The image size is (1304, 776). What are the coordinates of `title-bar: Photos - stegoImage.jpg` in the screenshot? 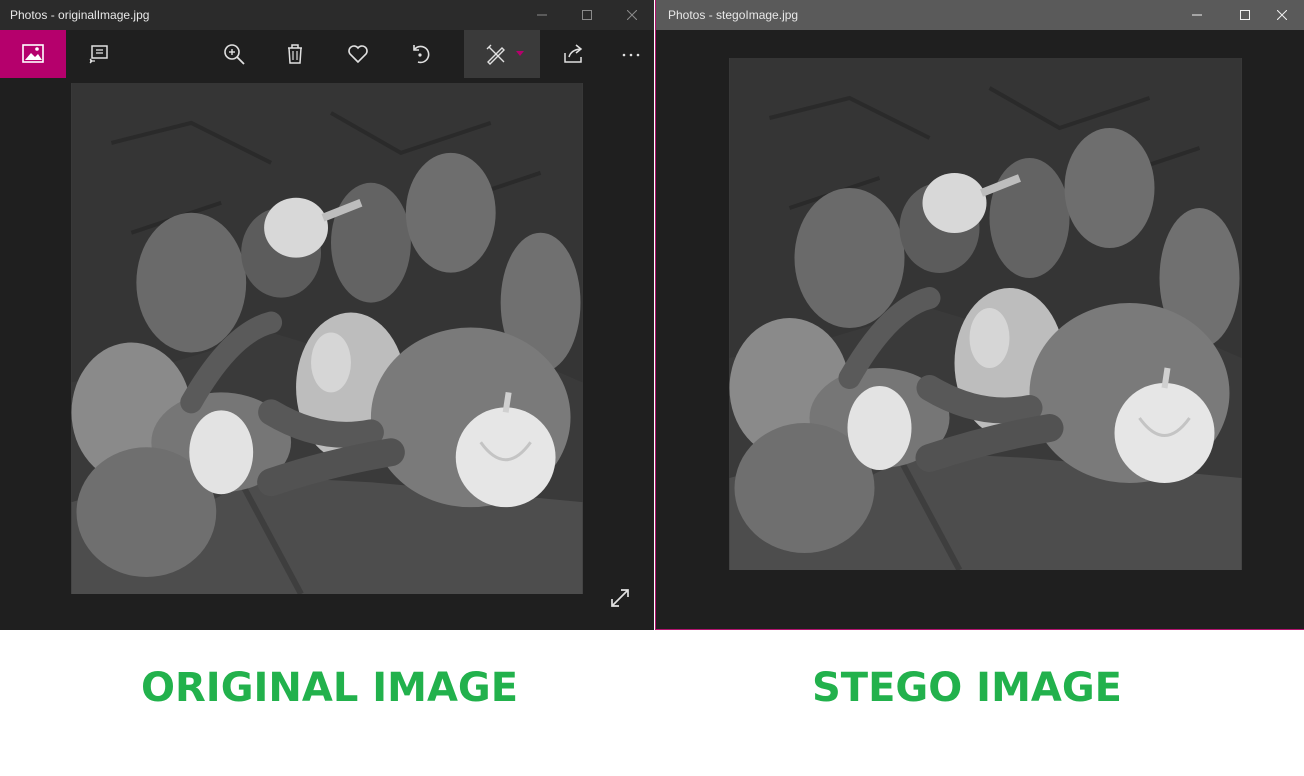 It's located at (980, 15).